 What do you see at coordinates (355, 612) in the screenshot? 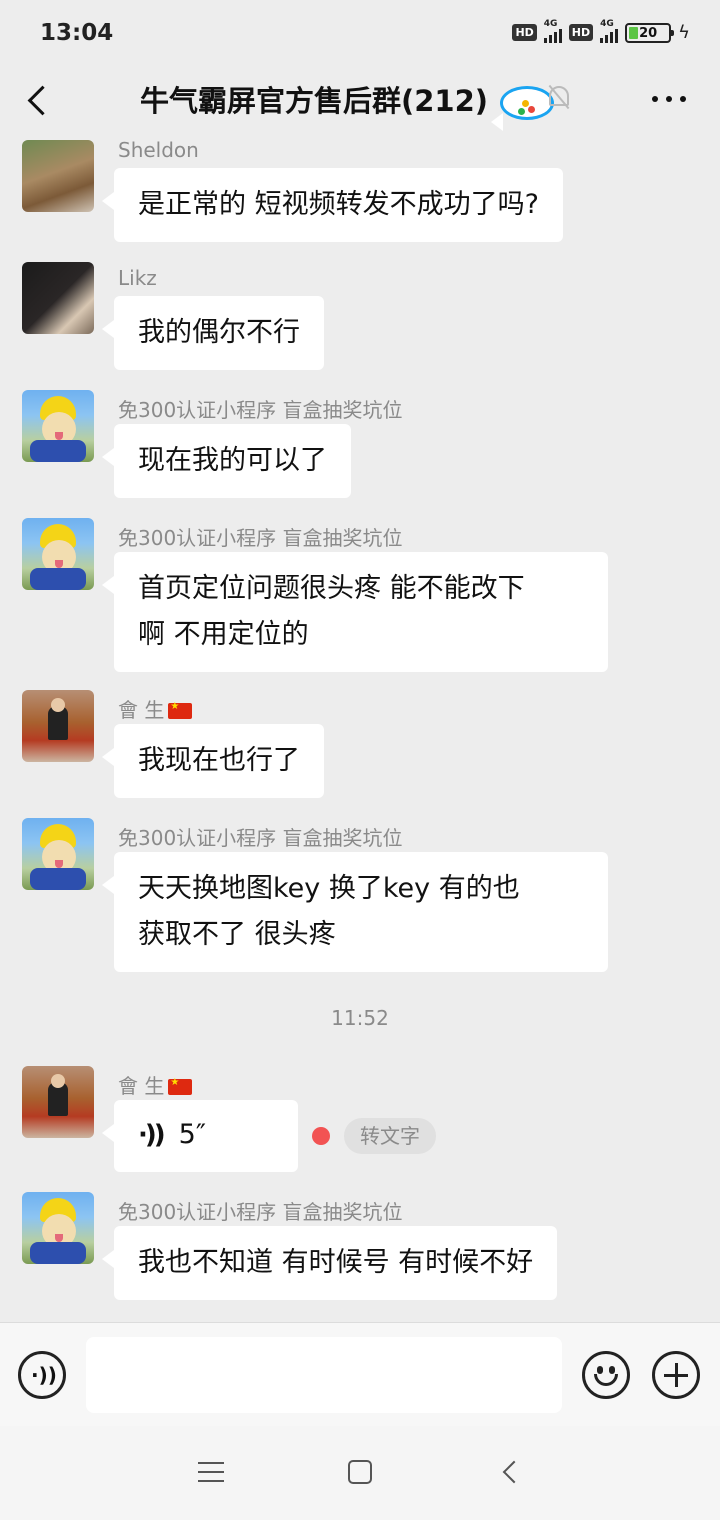
I see `message-bubble: 首页定位问题很头疼 能不能改下 啊 不用定位的` at bounding box center [355, 612].